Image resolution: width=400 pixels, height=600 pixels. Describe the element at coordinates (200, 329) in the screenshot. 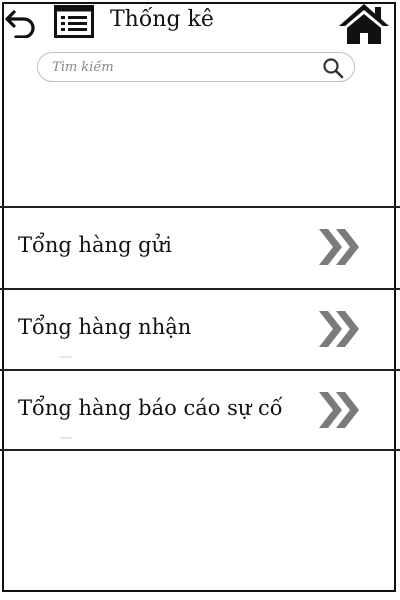

I see `menu-item-received-goods: Tổng hàng nhận` at that location.